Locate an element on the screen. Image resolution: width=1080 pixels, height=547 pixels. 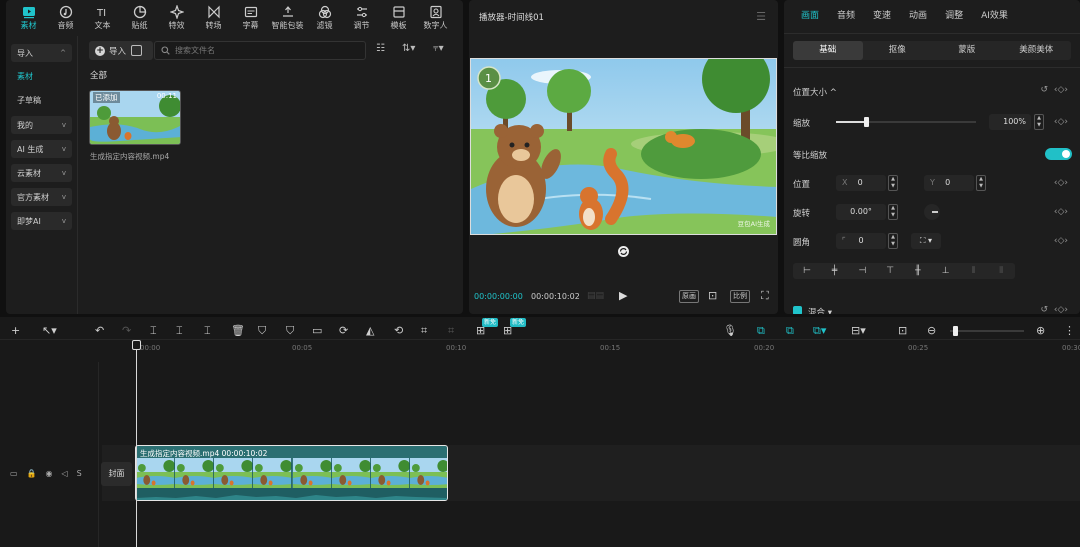
tab-picture: 画面 is located at coordinates (810, 17).